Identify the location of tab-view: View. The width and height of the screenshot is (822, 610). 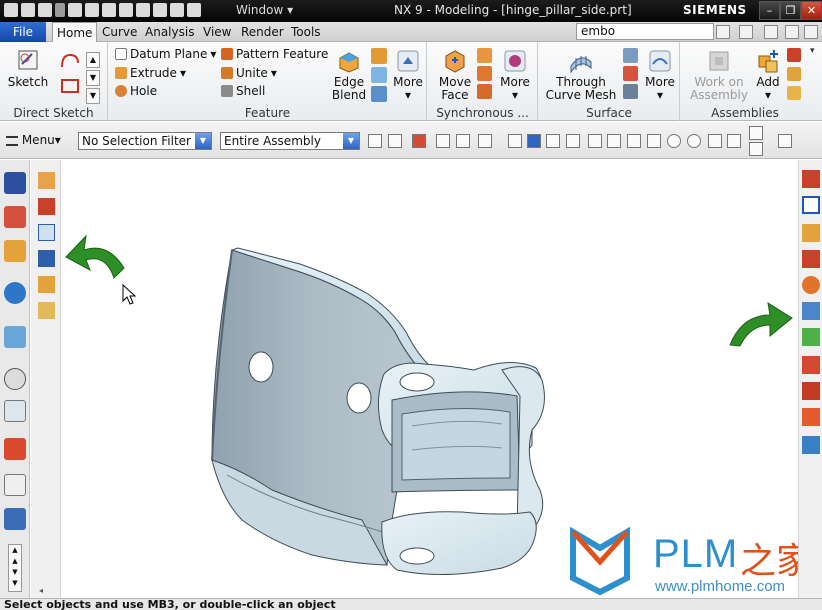
(217, 32).